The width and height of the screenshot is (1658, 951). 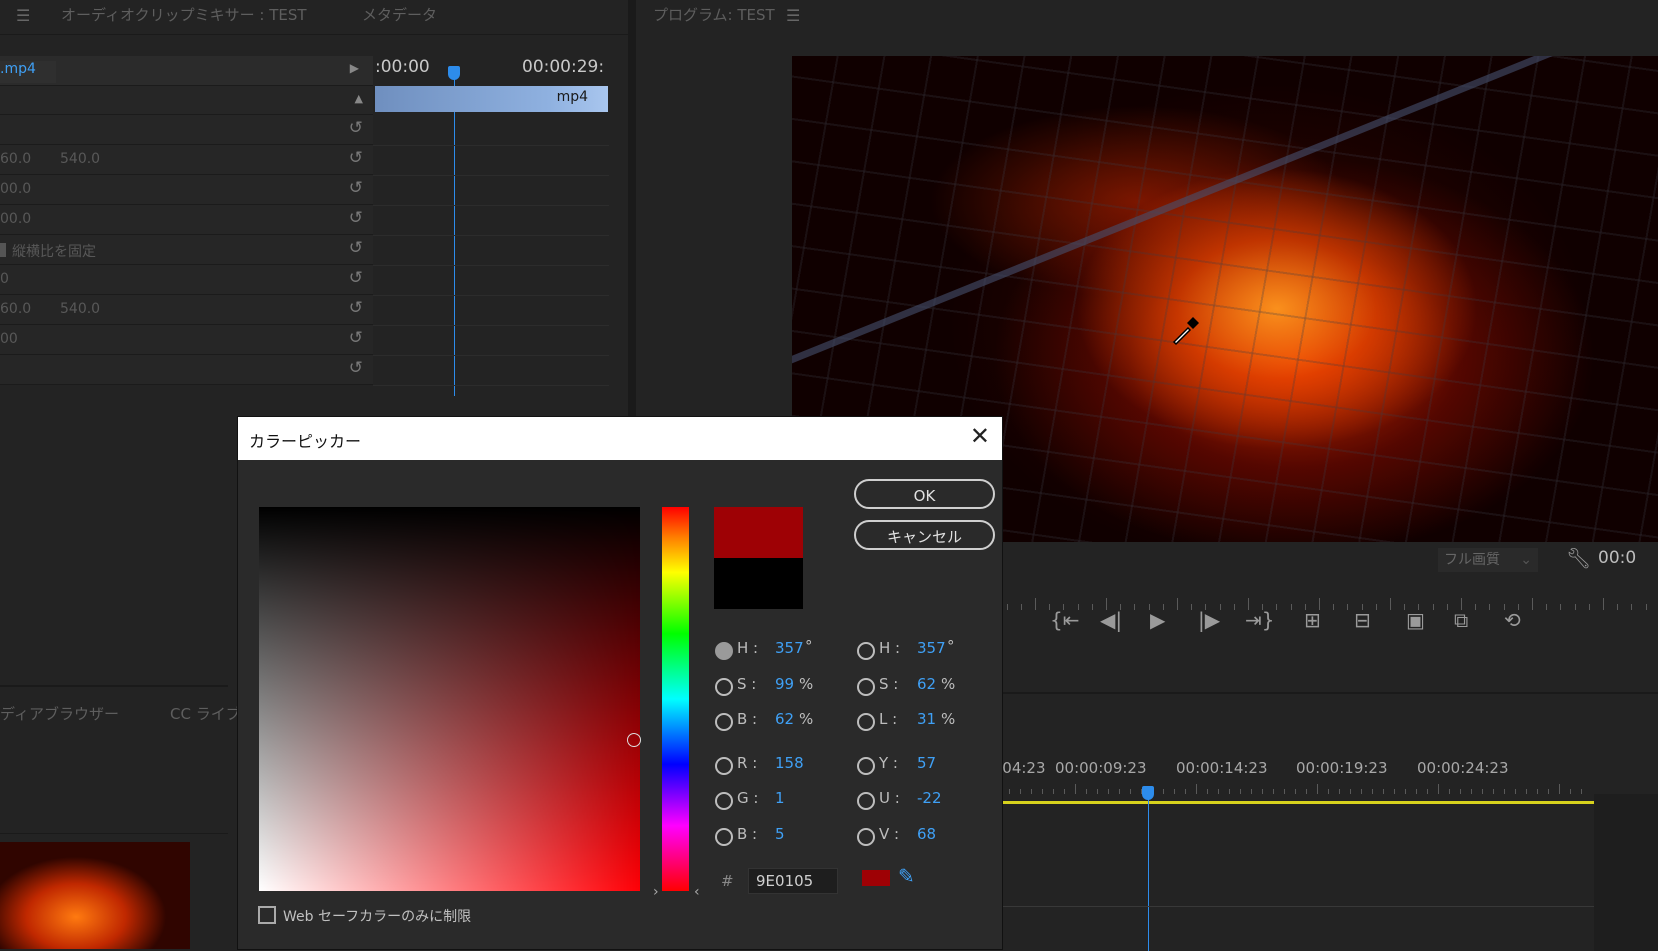 What do you see at coordinates (205, 713) in the screenshot?
I see `tab-cc-libraries: CC ライブ` at bounding box center [205, 713].